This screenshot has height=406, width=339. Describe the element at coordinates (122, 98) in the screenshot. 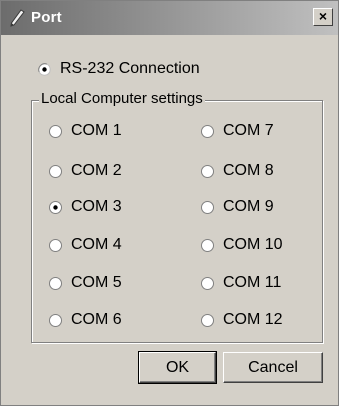

I see `group-legend: Local Computer settings` at that location.